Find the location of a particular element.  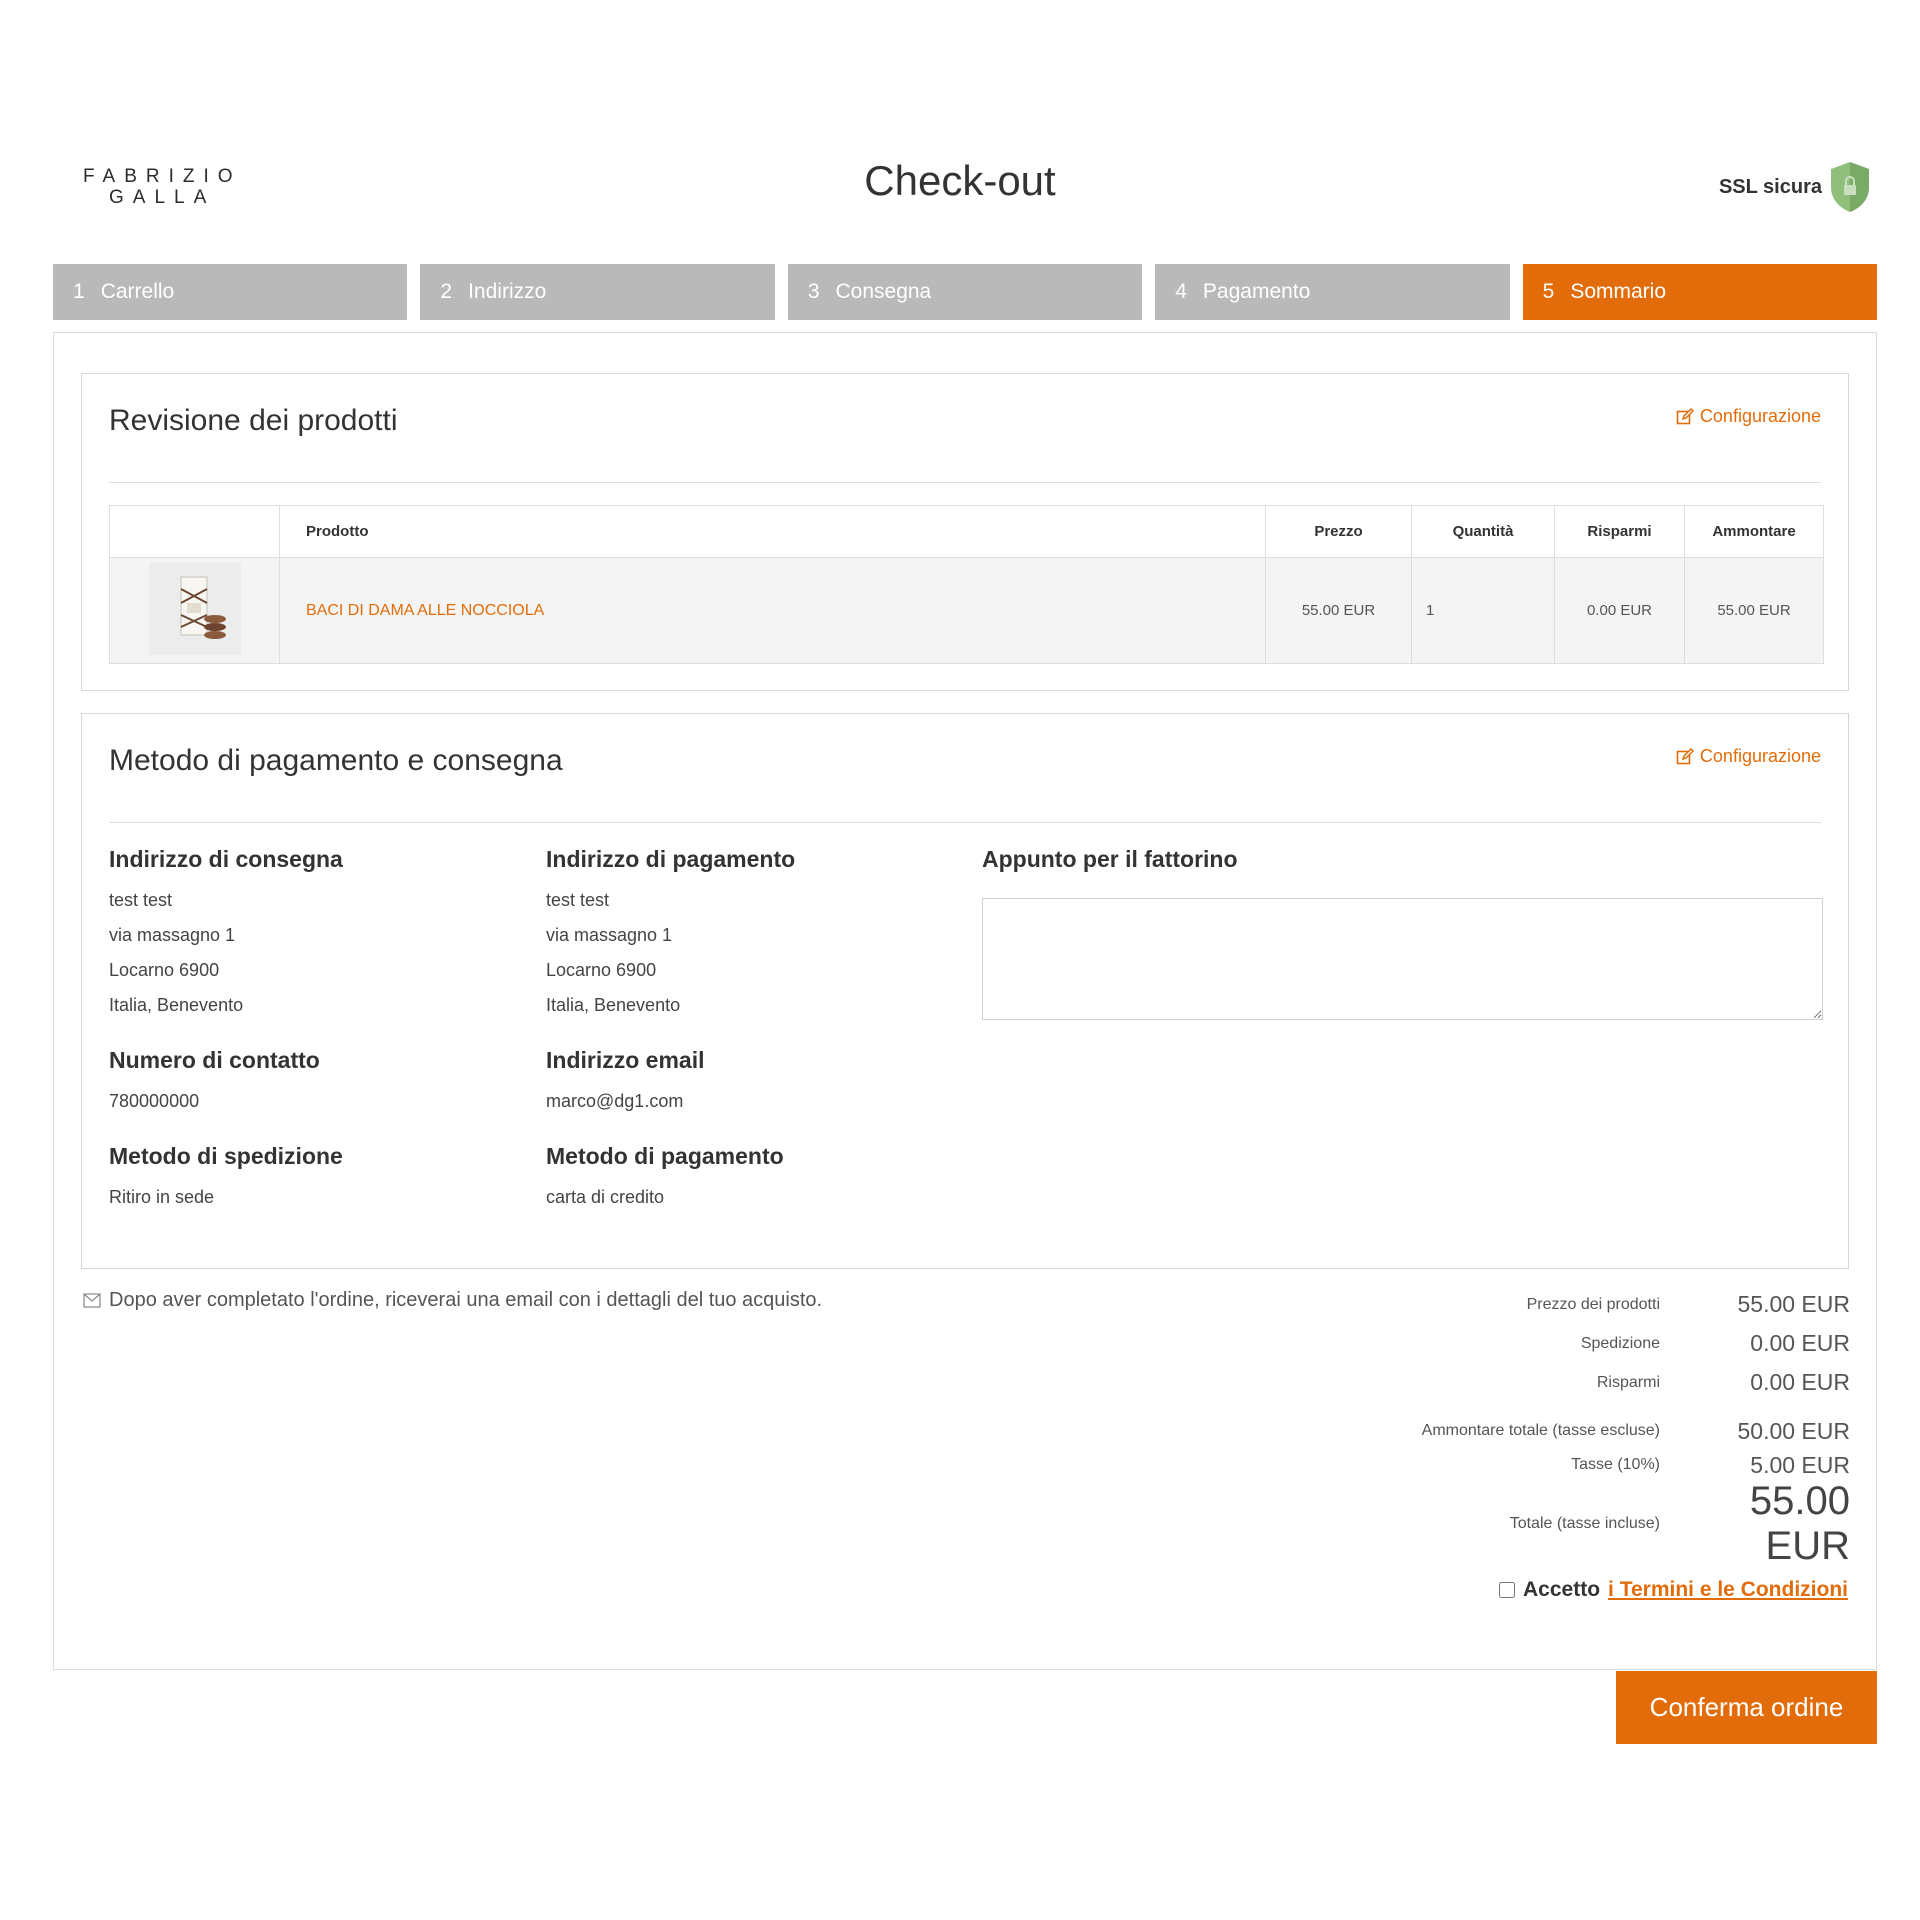

summary-label: Tasse (10%) is located at coordinates (1615, 1464).